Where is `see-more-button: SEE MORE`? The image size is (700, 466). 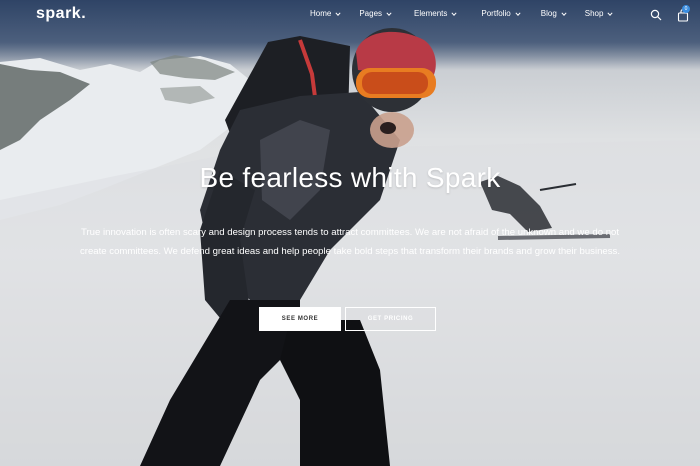
see-more-button: SEE MORE is located at coordinates (300, 319).